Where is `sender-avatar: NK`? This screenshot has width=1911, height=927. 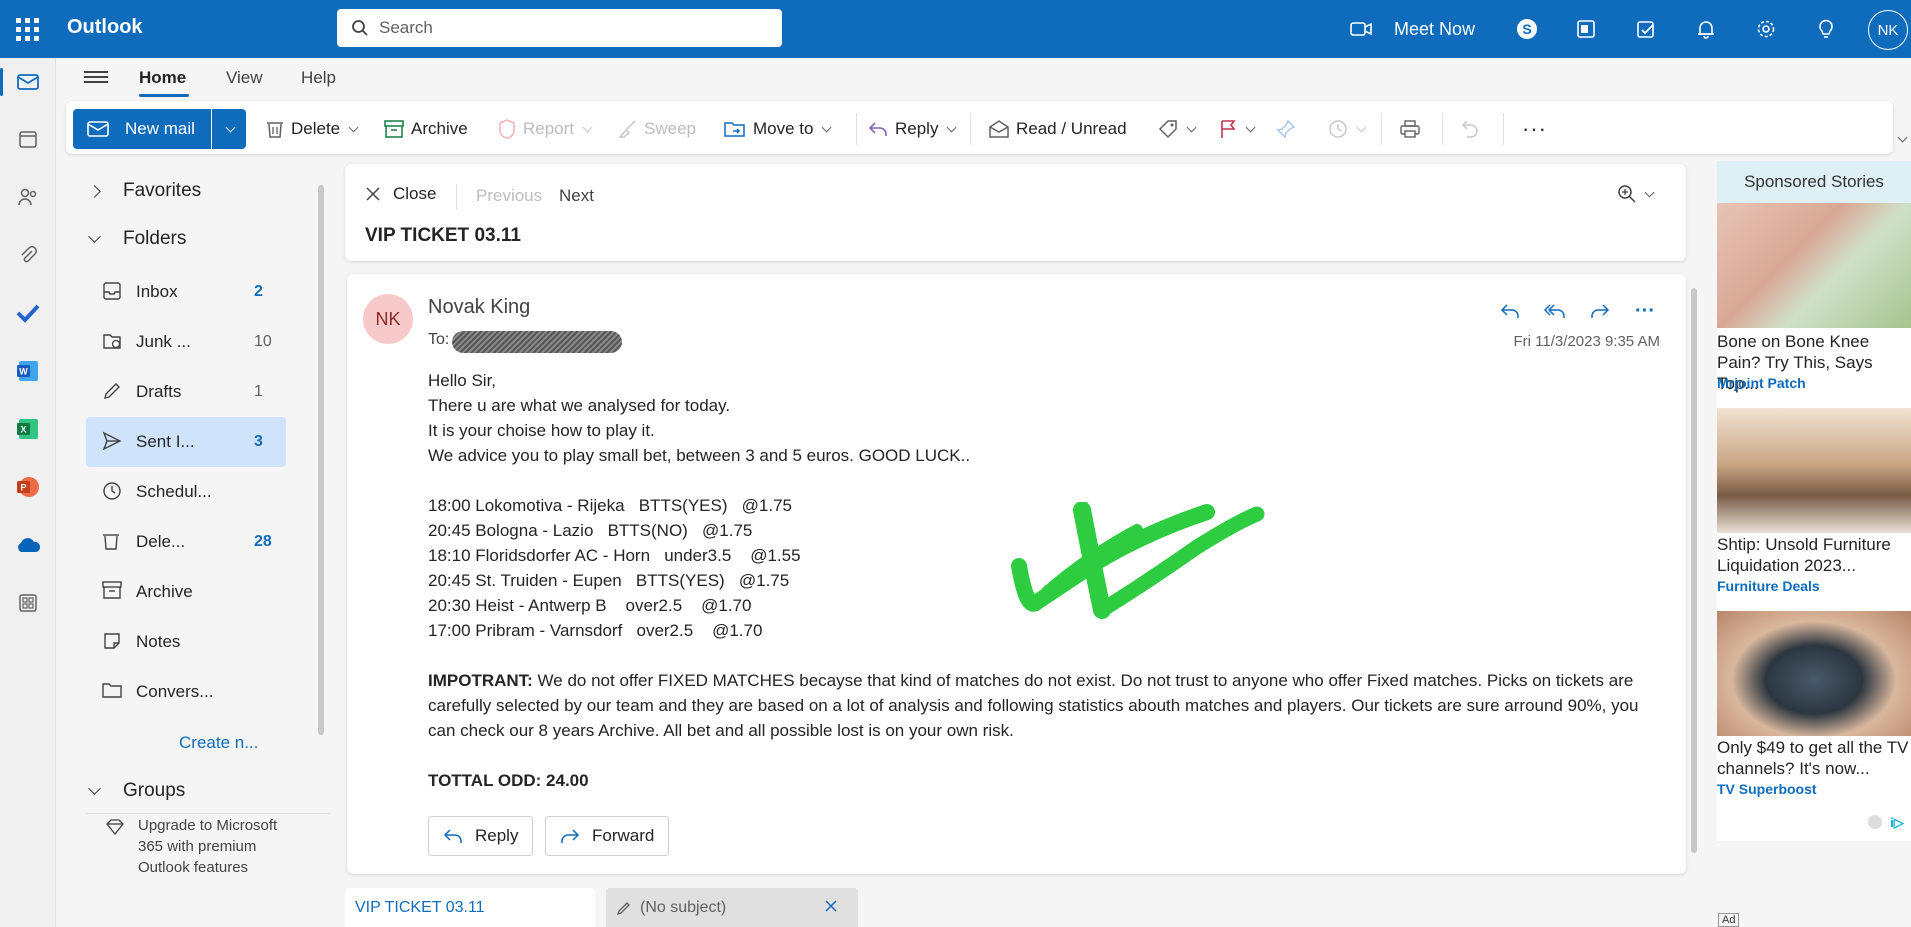
sender-avatar: NK is located at coordinates (388, 319).